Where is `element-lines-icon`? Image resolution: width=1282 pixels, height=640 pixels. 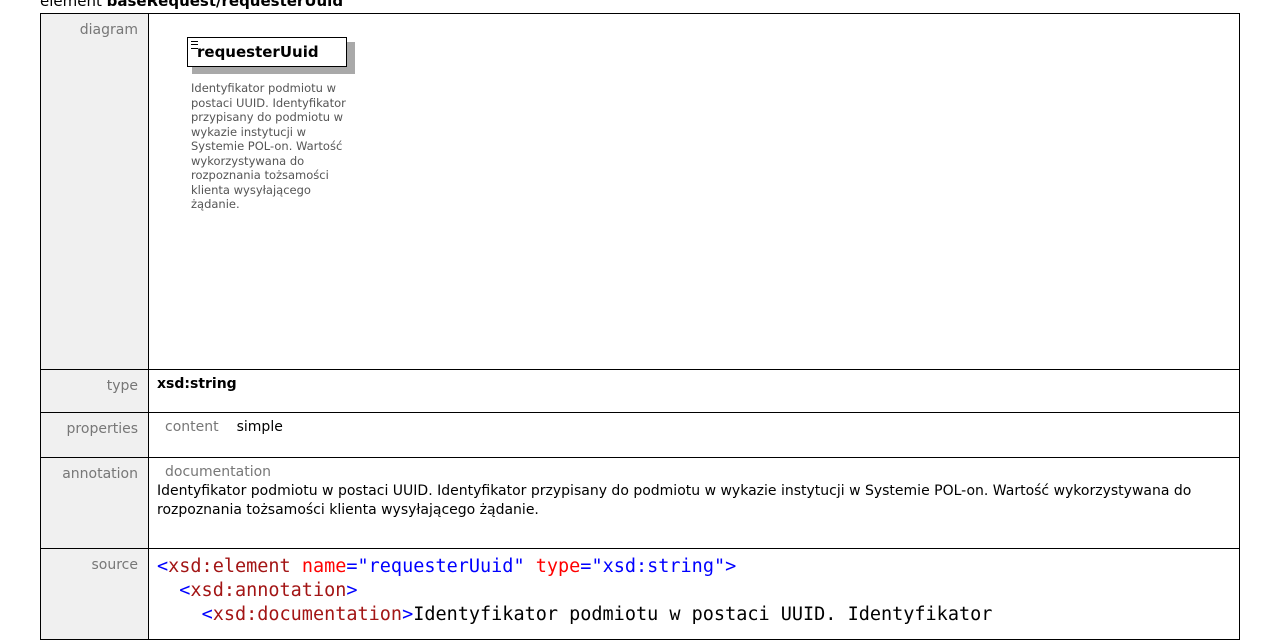
element-lines-icon is located at coordinates (194, 45).